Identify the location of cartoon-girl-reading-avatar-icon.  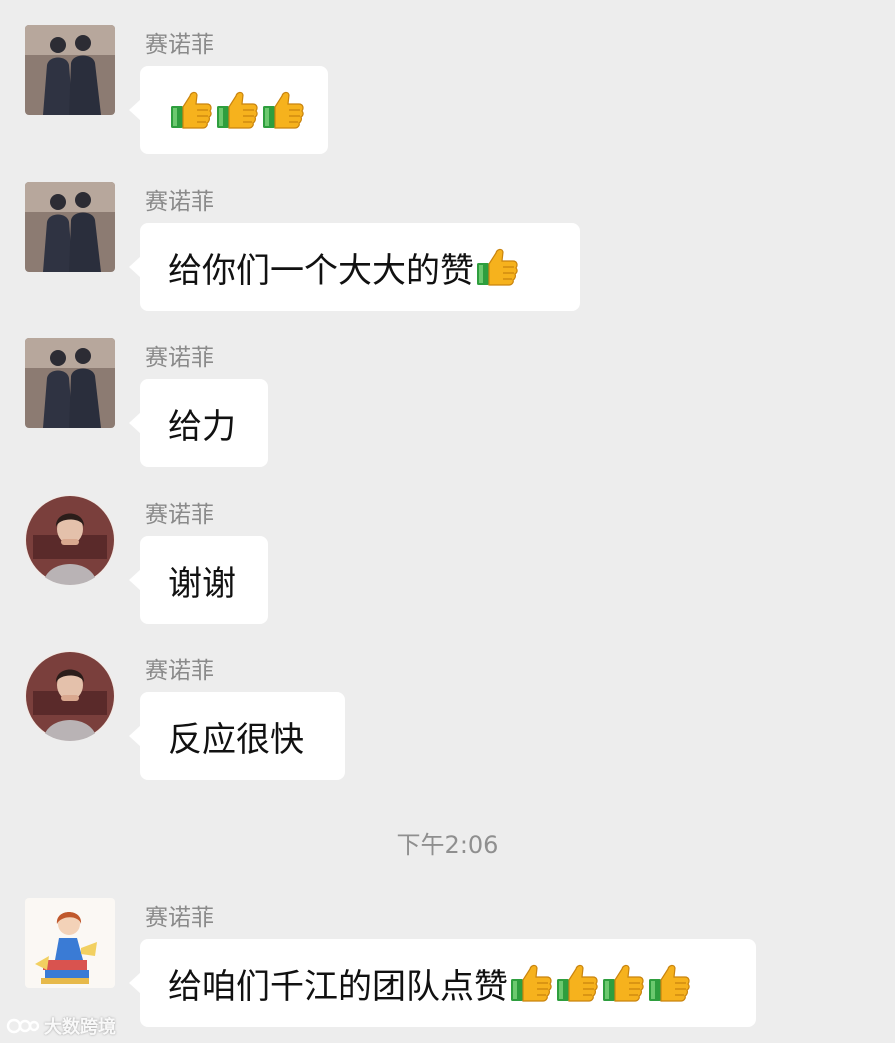
(70, 943).